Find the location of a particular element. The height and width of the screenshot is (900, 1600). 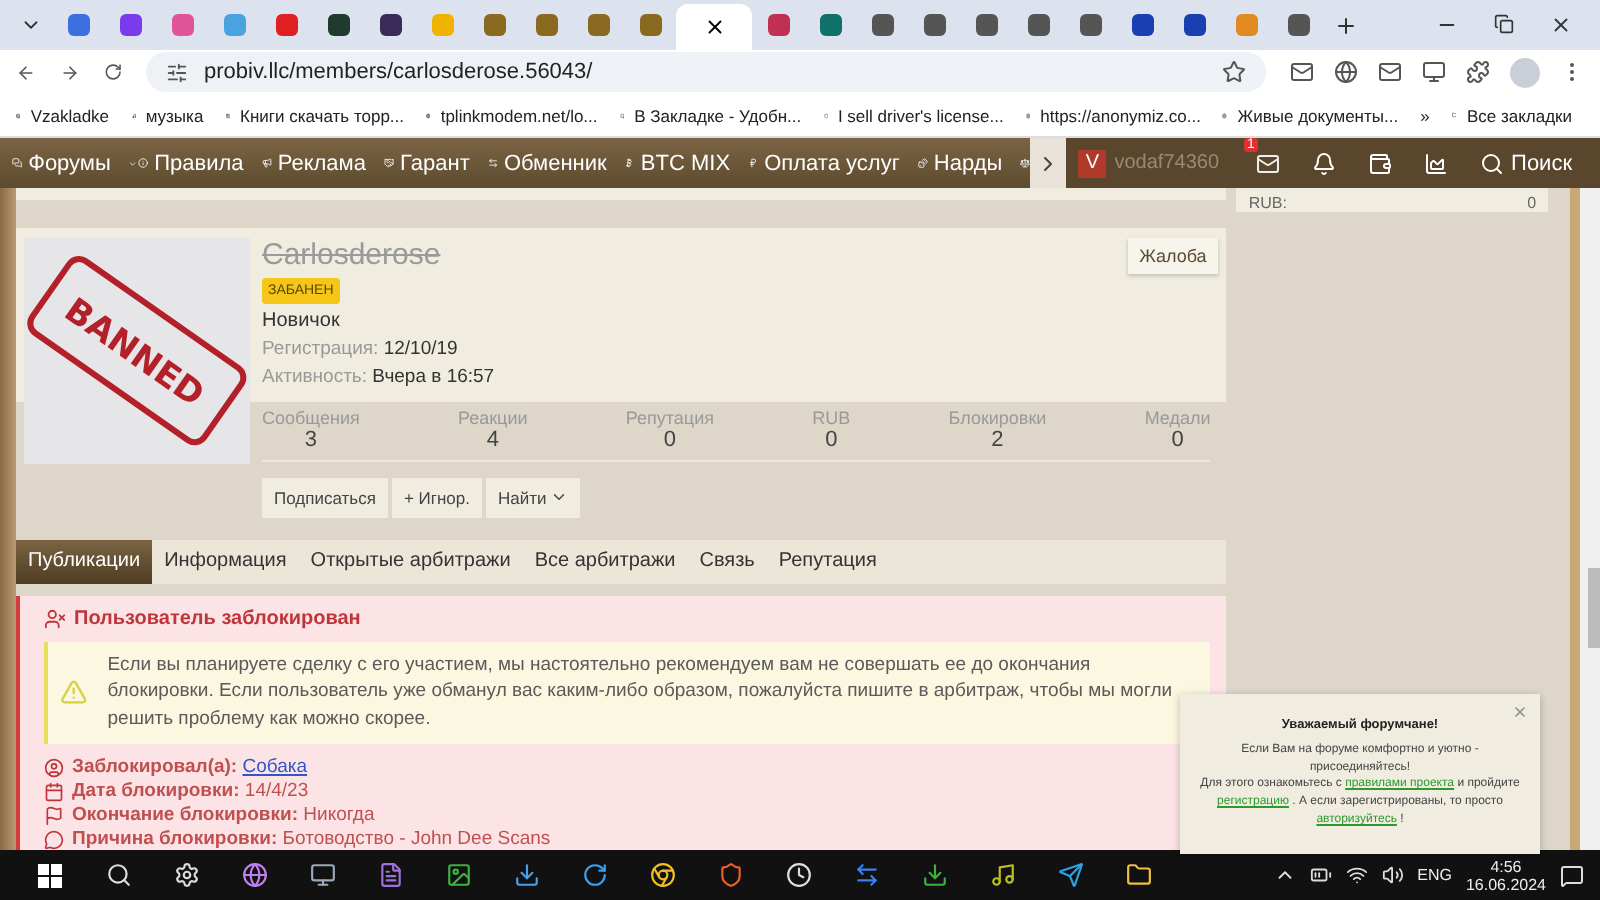

nav-link: Форумы is located at coordinates (75, 163).